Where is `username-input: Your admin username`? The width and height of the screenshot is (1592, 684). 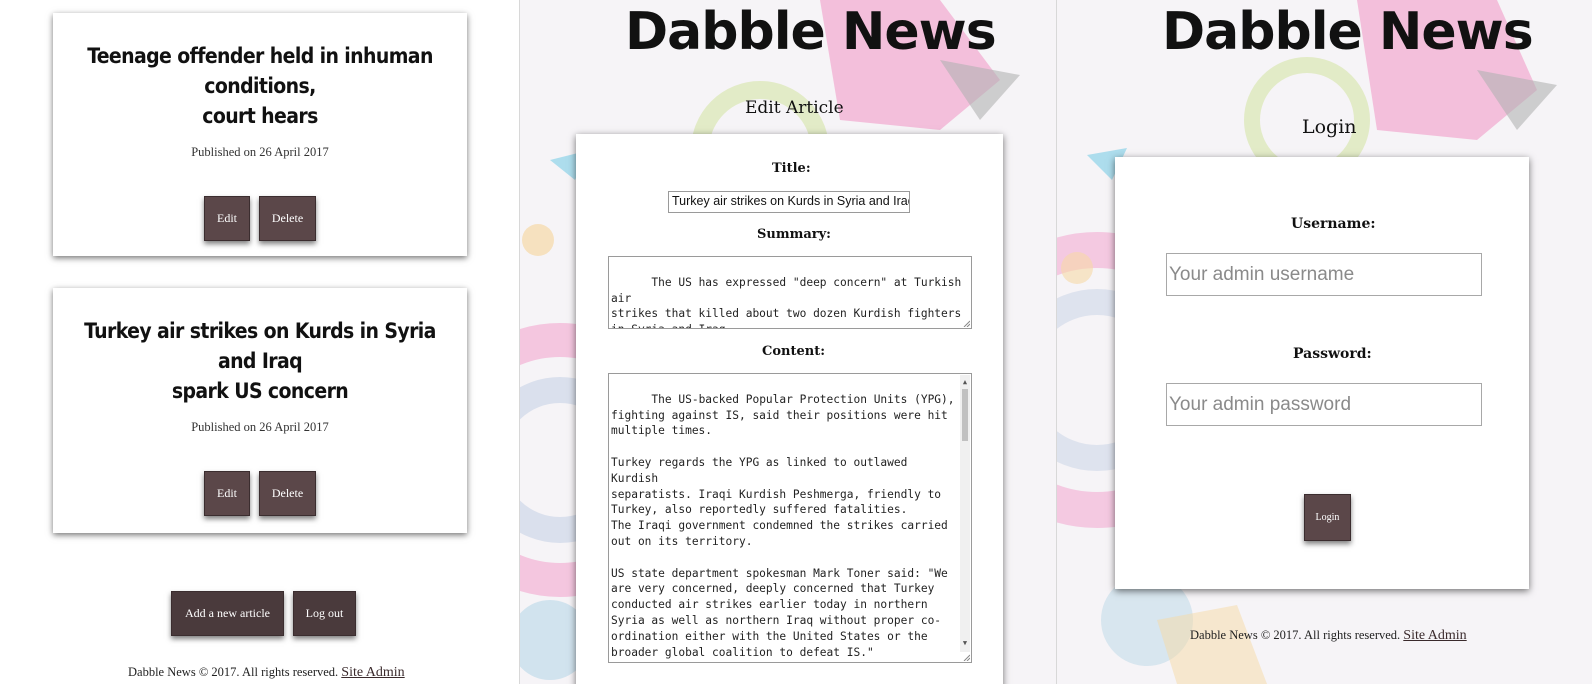
username-input: Your admin username is located at coordinates (1324, 274).